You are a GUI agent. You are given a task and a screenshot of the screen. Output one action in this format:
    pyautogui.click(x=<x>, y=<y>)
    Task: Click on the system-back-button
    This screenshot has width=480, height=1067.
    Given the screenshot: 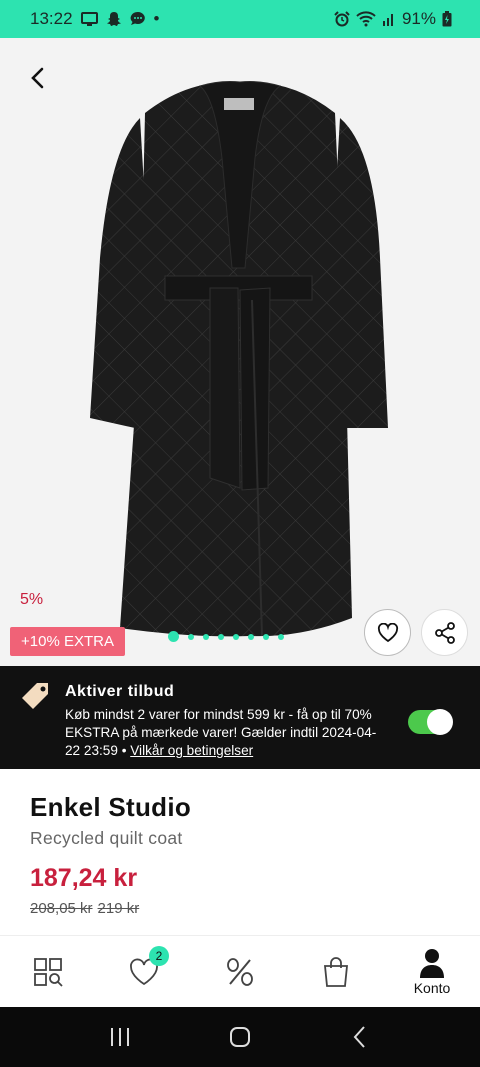 What is the action you would take?
    pyautogui.click(x=360, y=1037)
    